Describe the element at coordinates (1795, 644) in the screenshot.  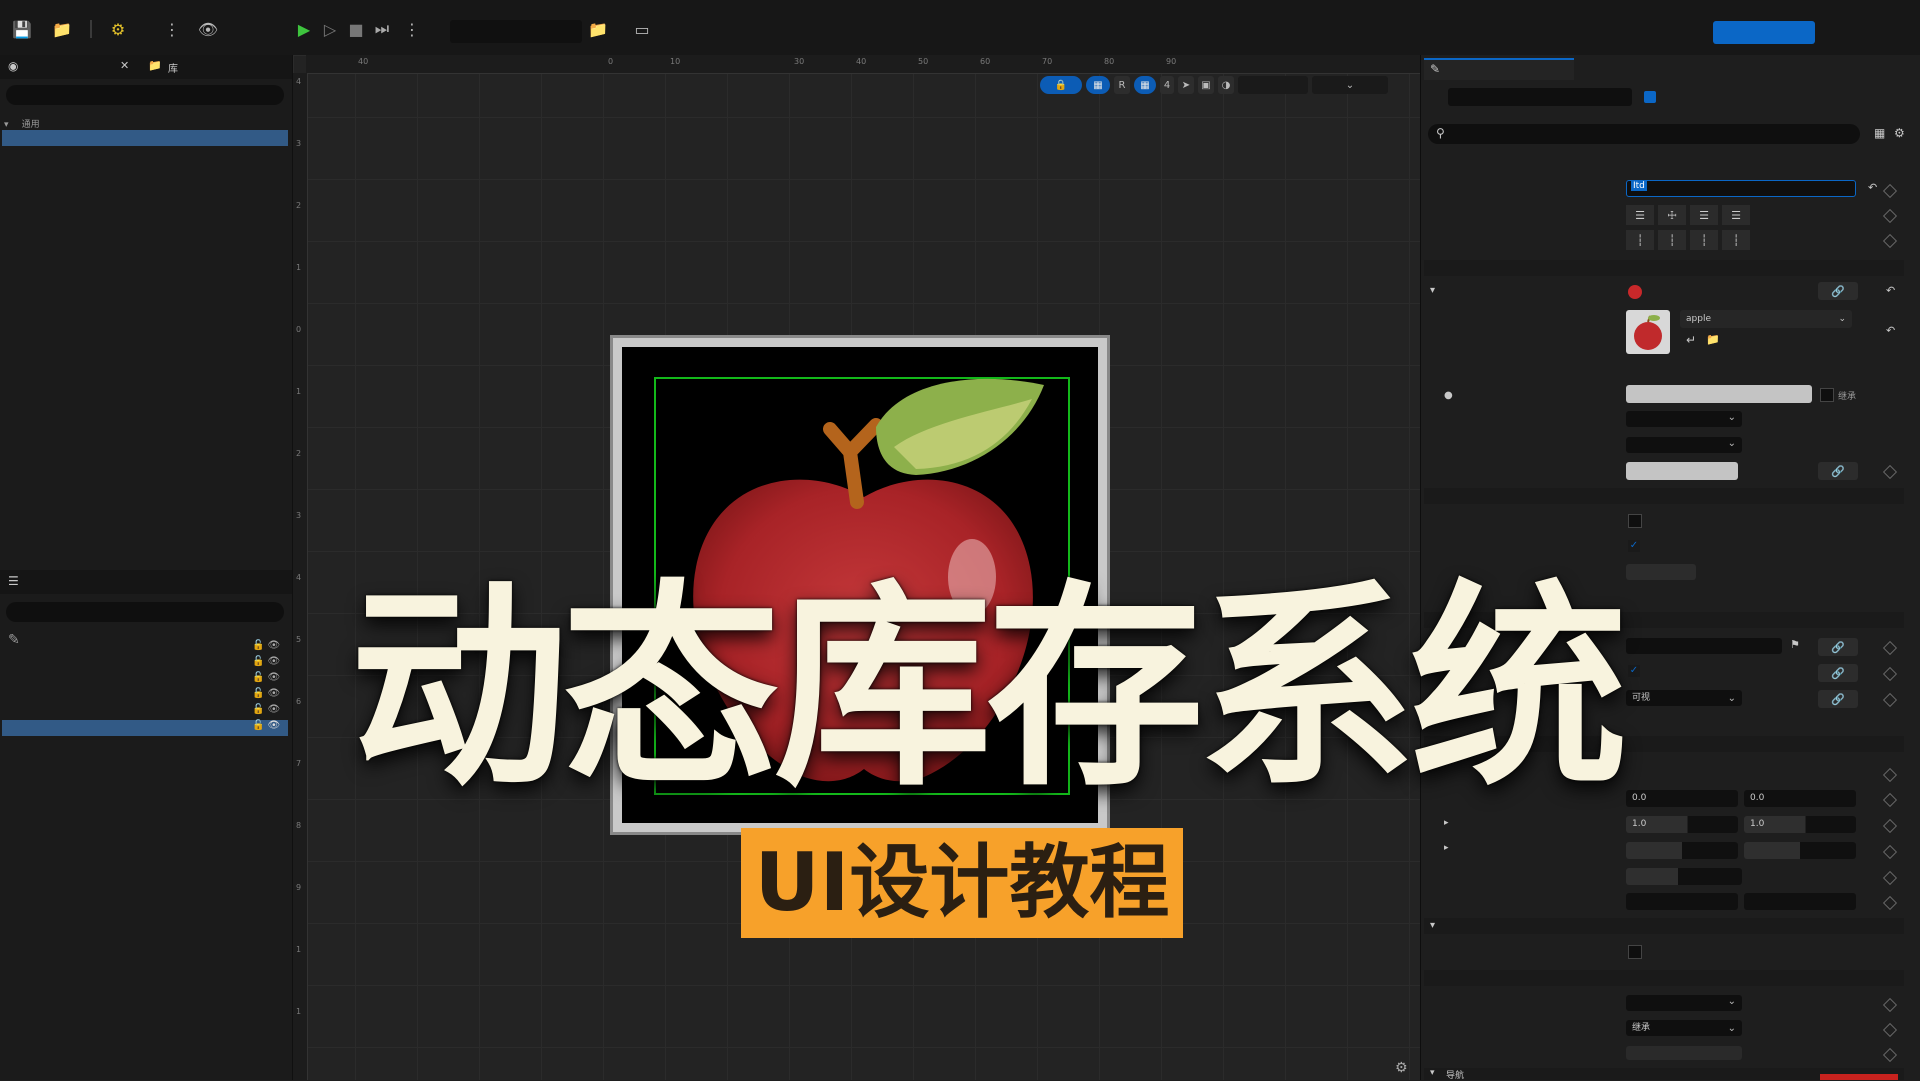
I see `flag-icon: ⚑` at that location.